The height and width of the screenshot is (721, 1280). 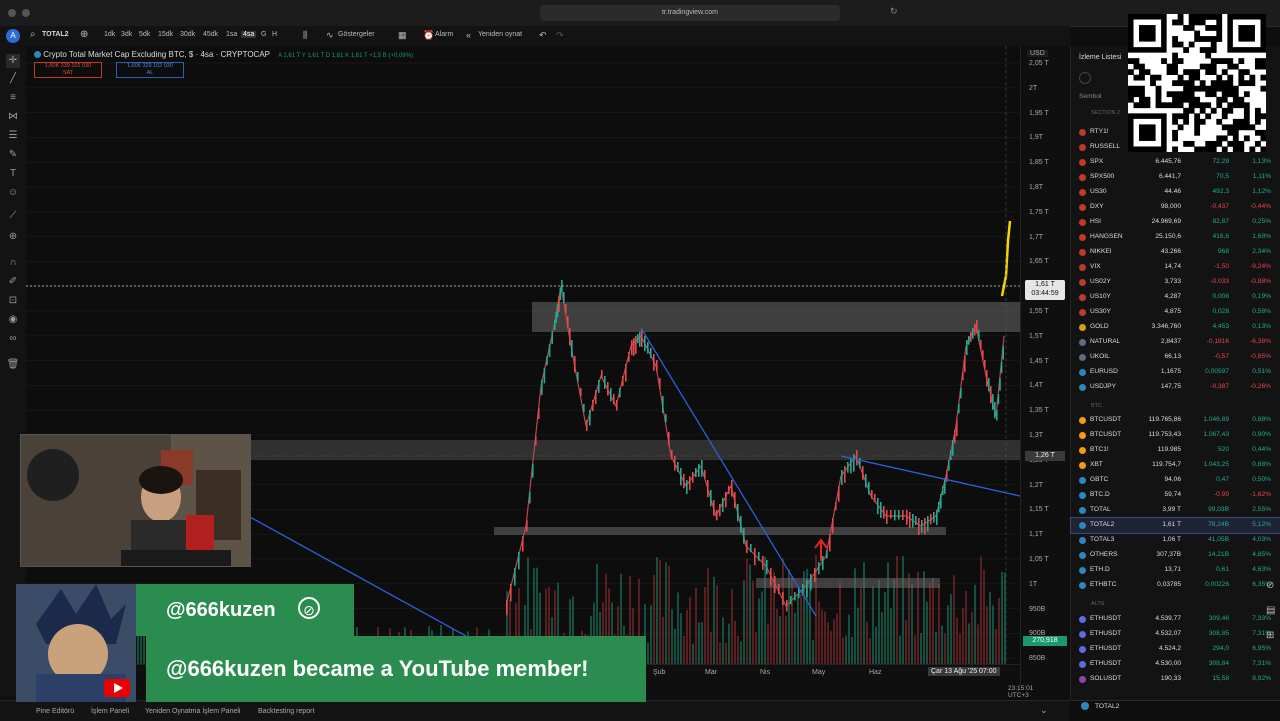 What do you see at coordinates (13, 263) in the screenshot?
I see `magnet-icon: ∩` at bounding box center [13, 263].